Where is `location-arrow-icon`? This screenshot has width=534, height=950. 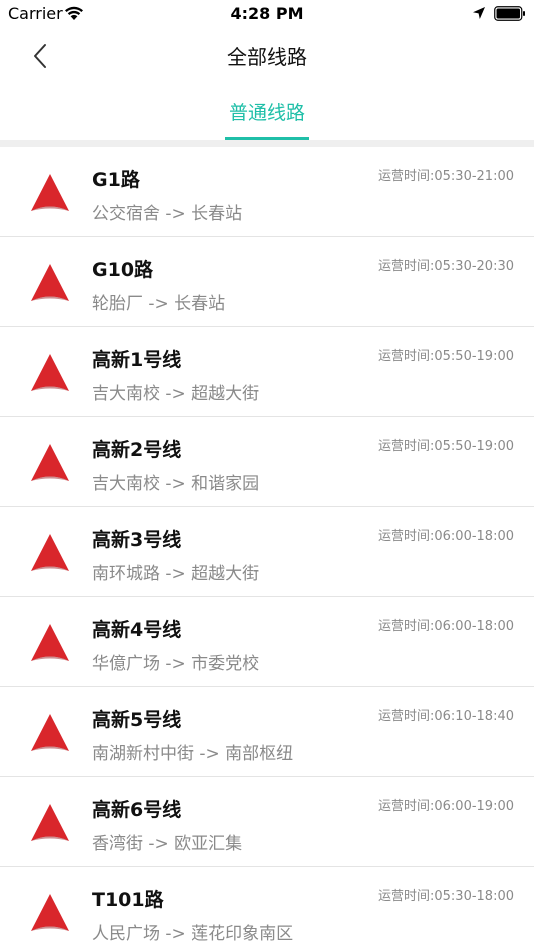 location-arrow-icon is located at coordinates (479, 13).